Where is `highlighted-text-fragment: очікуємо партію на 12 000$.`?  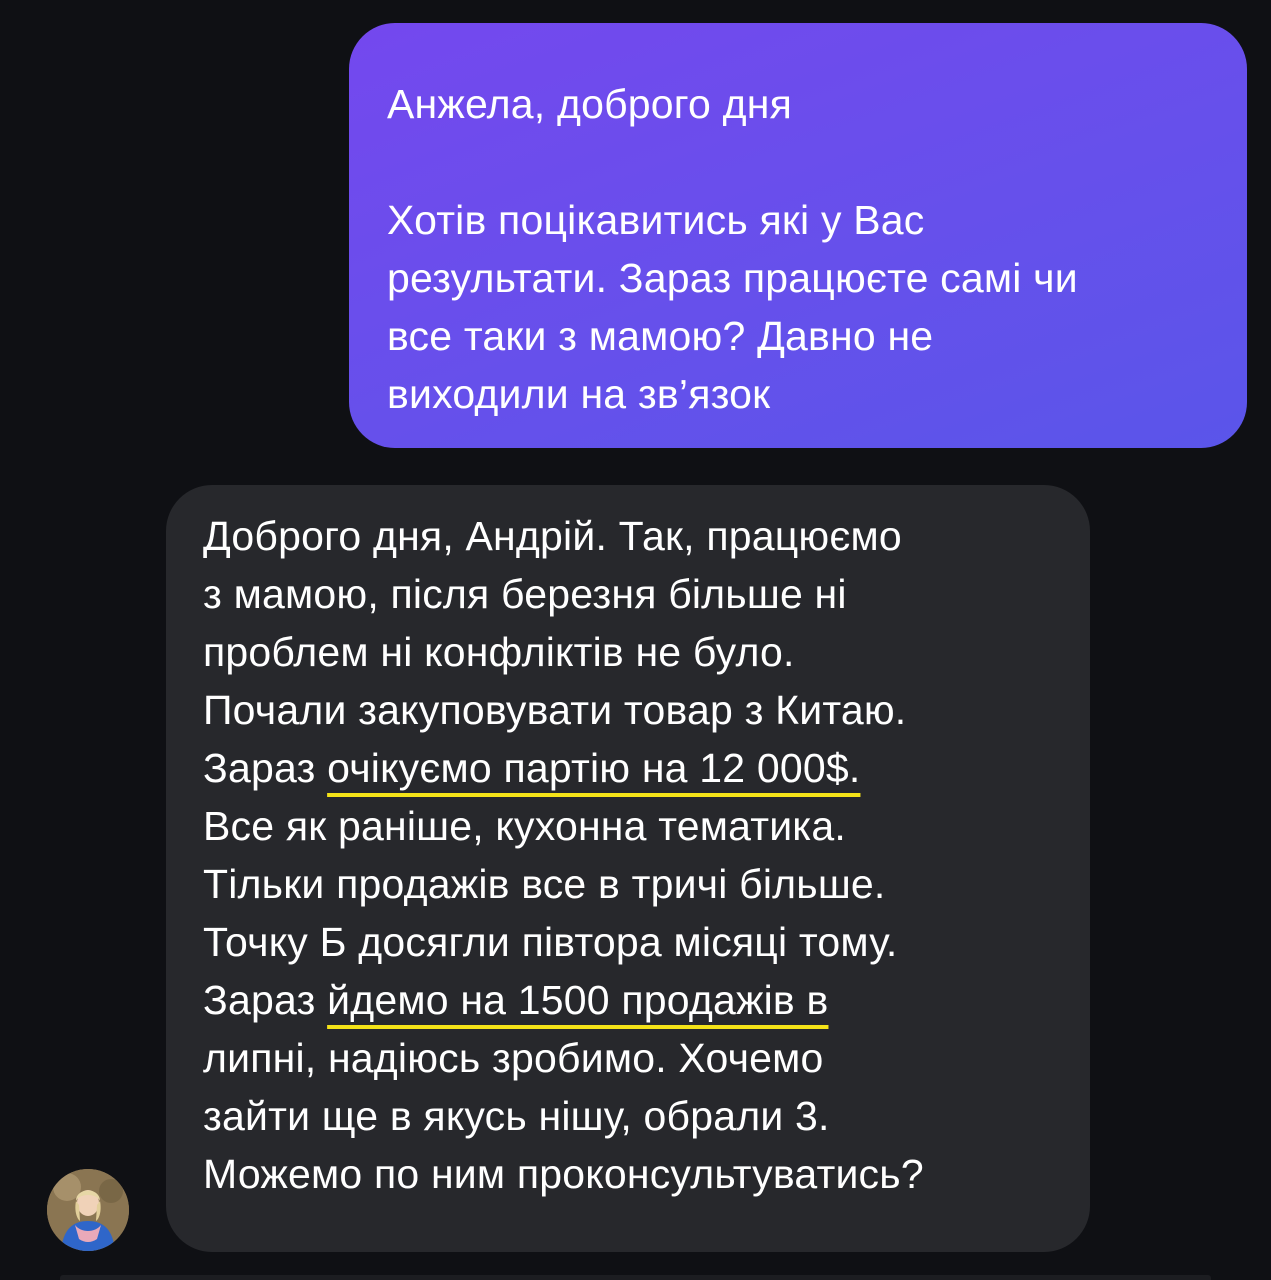
highlighted-text-fragment: очікуємо партію на 12 000$. is located at coordinates (594, 768).